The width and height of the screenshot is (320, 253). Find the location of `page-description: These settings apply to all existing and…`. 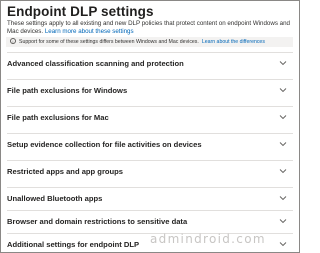

page-description: These settings apply to all existing and… is located at coordinates (150, 27).